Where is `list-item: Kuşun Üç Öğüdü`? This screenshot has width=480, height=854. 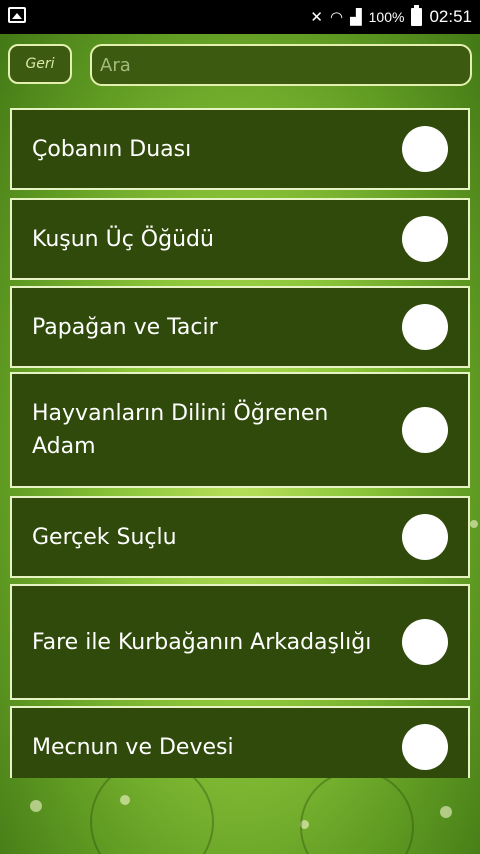
list-item: Kuşun Üç Öğüdü is located at coordinates (240, 239).